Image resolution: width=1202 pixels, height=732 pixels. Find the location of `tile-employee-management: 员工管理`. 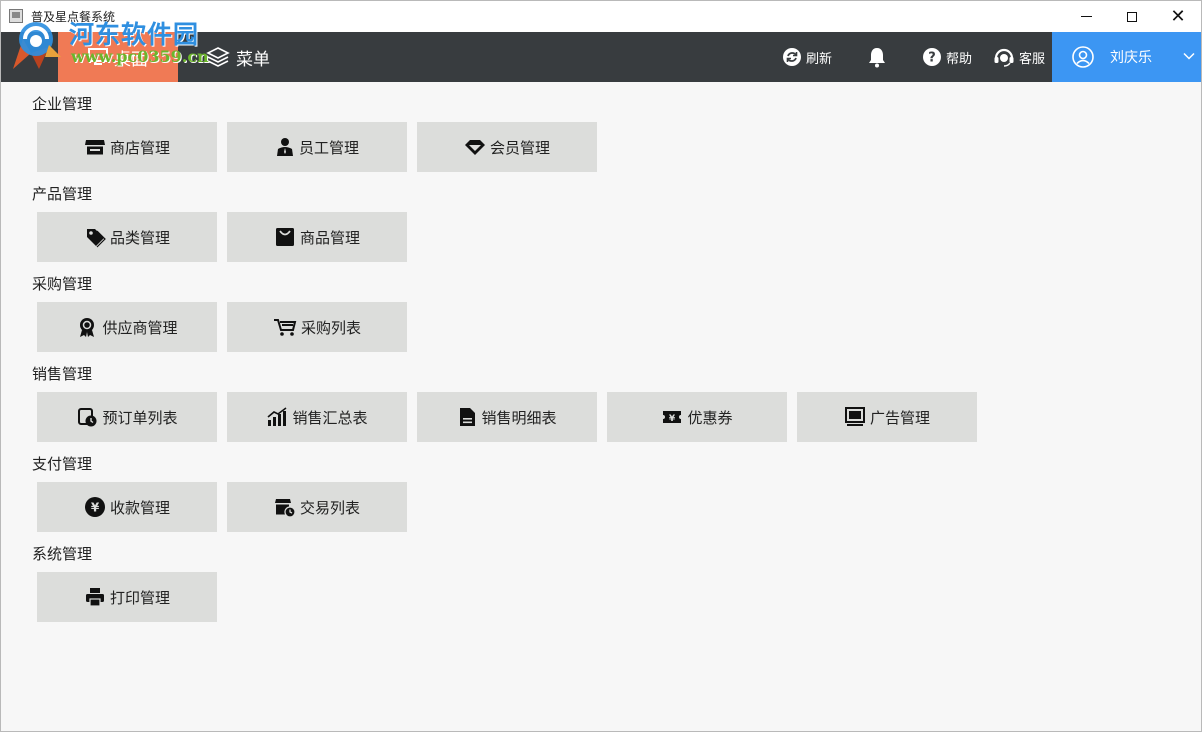

tile-employee-management: 员工管理 is located at coordinates (317, 147).